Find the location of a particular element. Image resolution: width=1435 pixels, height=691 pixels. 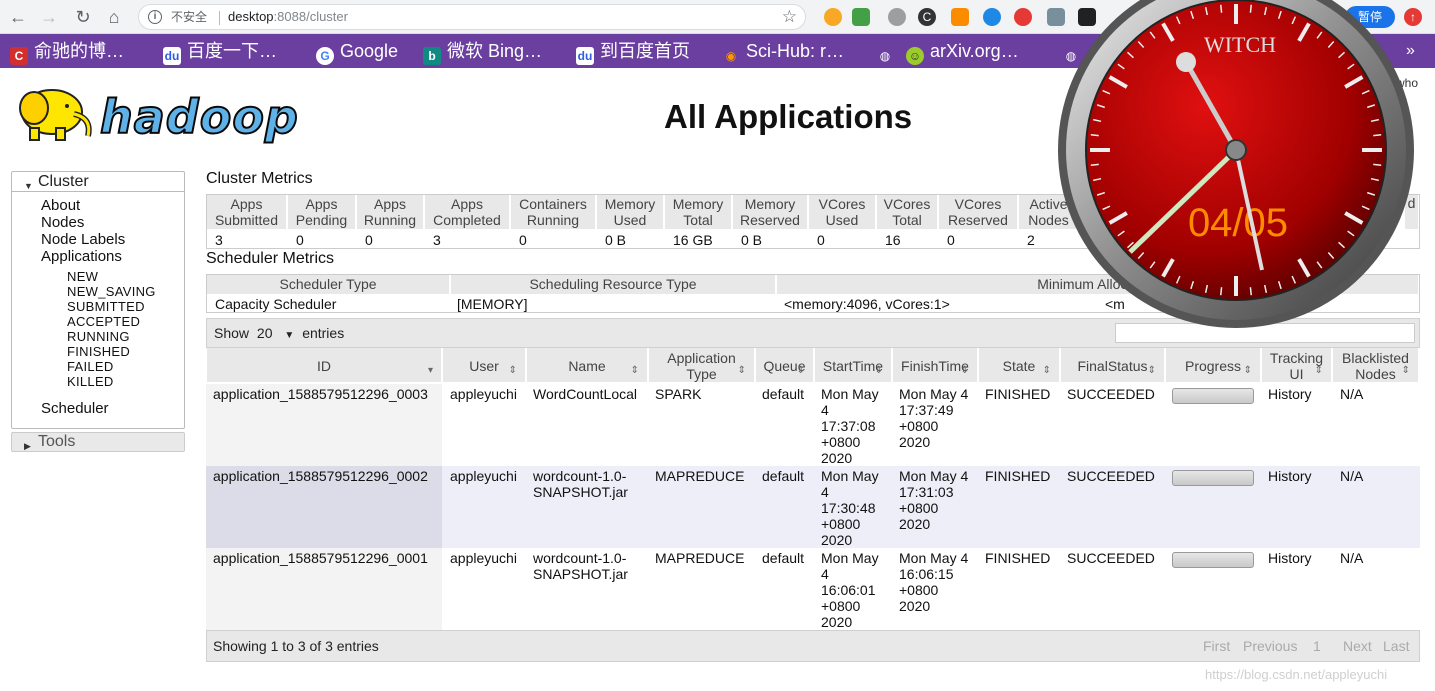

column-header-finalstatus: FinalStatus ⇕ is located at coordinates (1113, 365).